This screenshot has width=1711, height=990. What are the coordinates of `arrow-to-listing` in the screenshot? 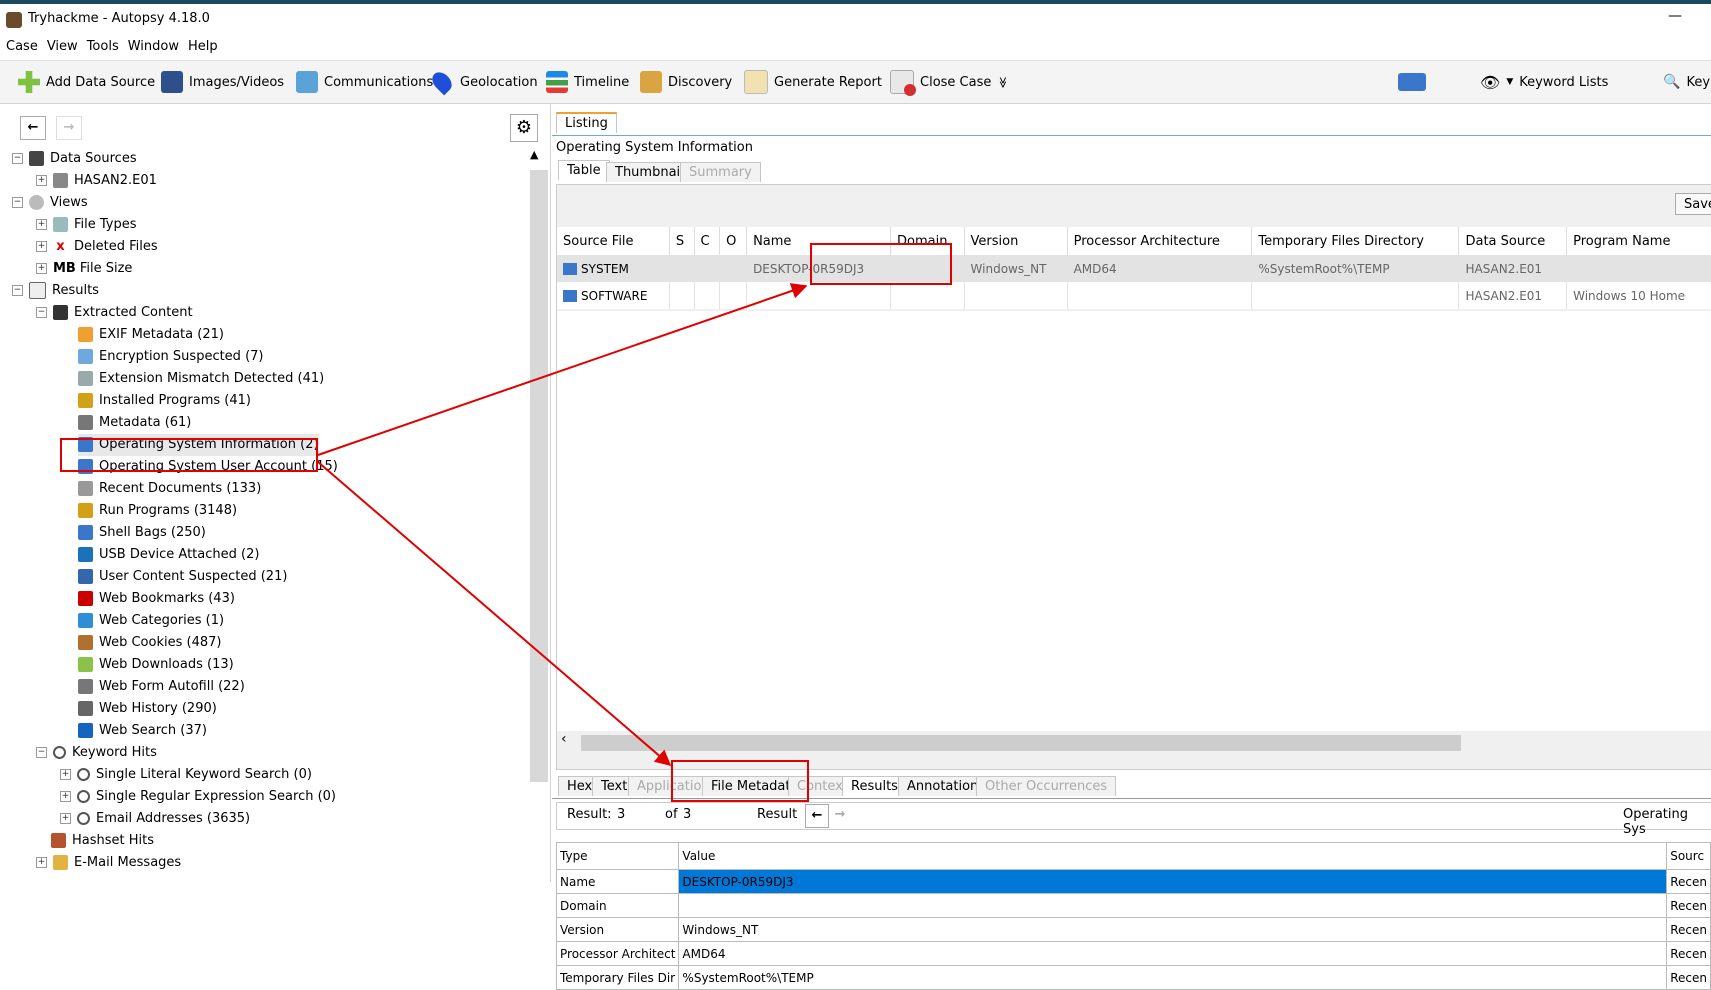 It's located at (562, 369).